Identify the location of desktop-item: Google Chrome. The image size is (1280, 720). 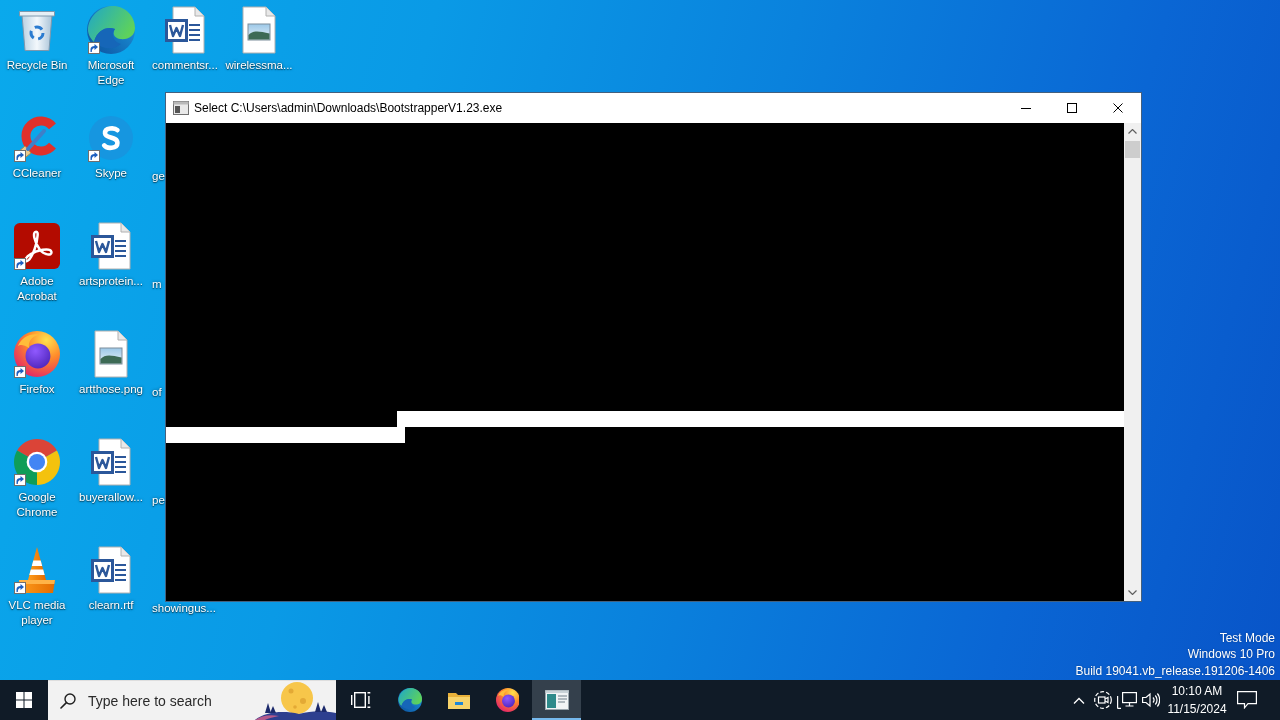
(37, 476).